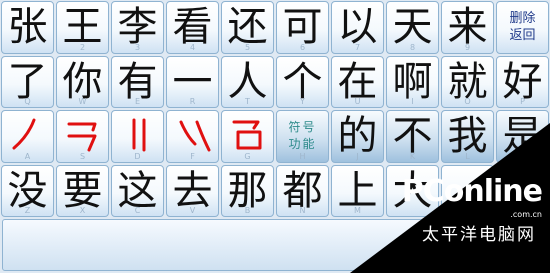 The height and width of the screenshot is (273, 550). I want to click on key-char: 好, so click(522, 81).